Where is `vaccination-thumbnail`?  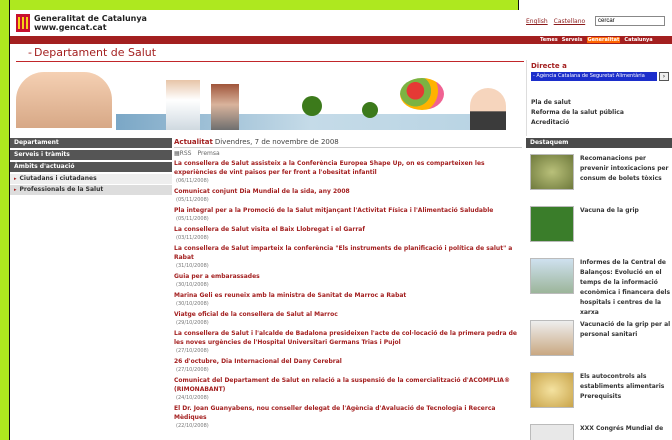 vaccination-thumbnail is located at coordinates (552, 338).